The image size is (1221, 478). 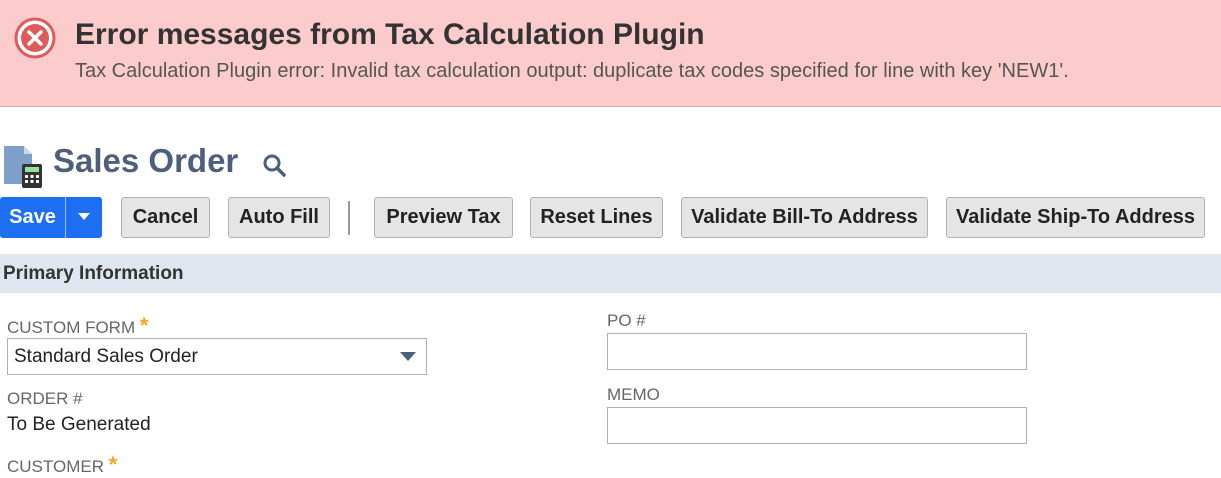 I want to click on order-number-label: ORDER #, so click(x=45, y=398).